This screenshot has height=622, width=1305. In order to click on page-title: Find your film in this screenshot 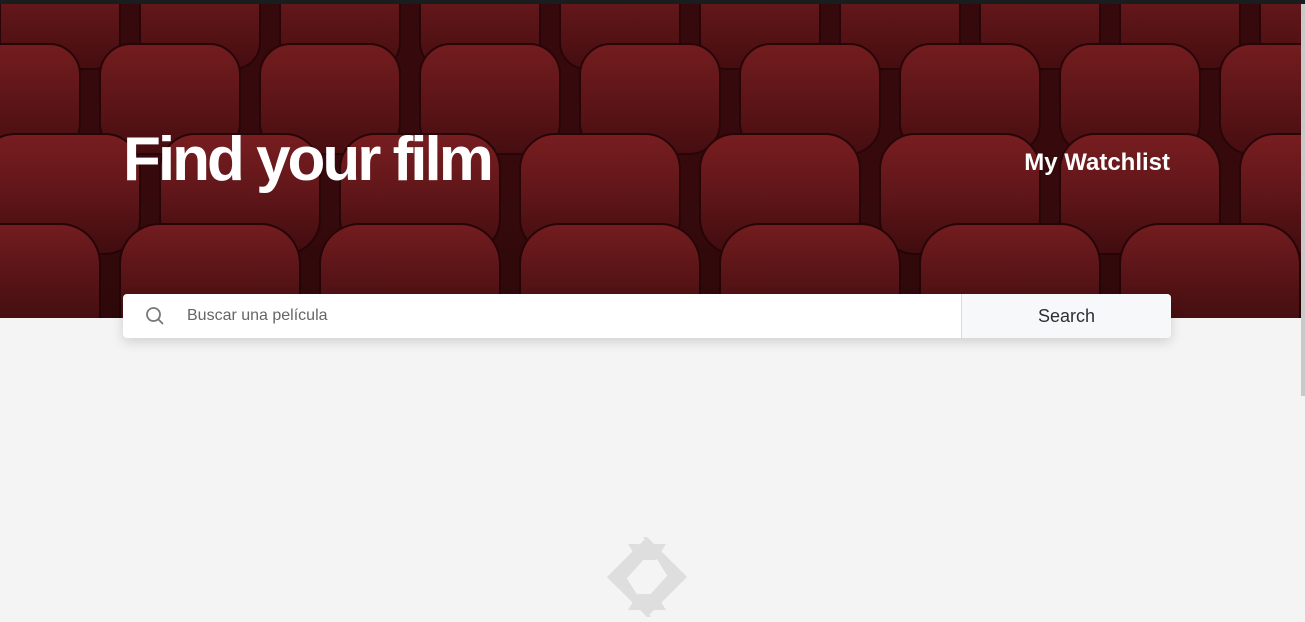, I will do `click(308, 159)`.